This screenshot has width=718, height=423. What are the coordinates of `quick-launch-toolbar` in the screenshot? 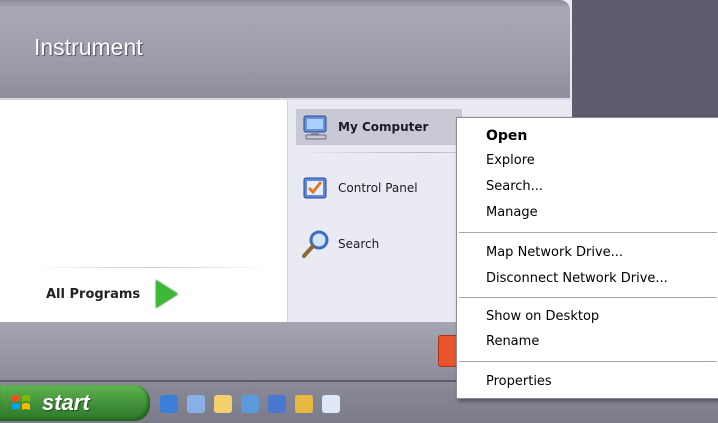 It's located at (250, 404).